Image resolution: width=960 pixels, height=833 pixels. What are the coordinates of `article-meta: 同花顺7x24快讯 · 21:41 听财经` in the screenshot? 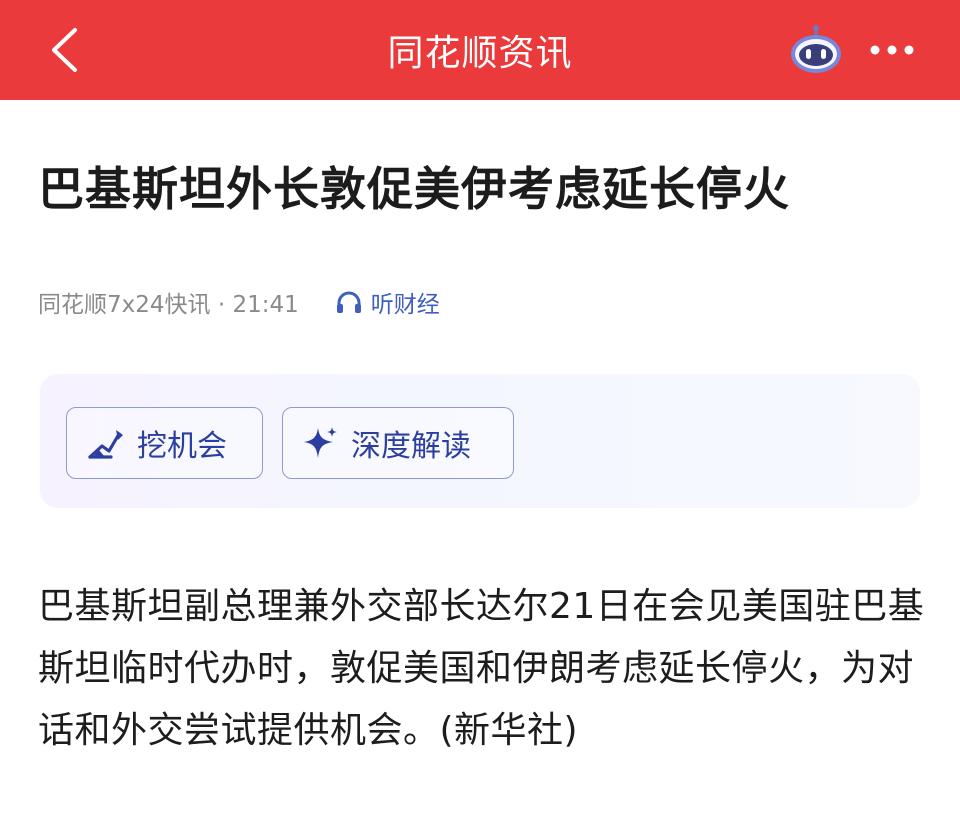 It's located at (239, 302).